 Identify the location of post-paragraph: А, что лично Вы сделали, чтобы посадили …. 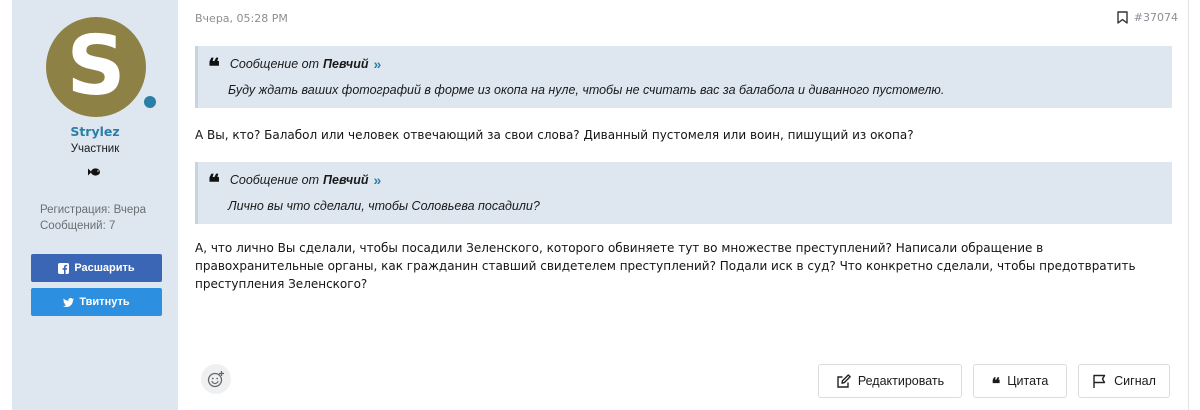
(665, 266).